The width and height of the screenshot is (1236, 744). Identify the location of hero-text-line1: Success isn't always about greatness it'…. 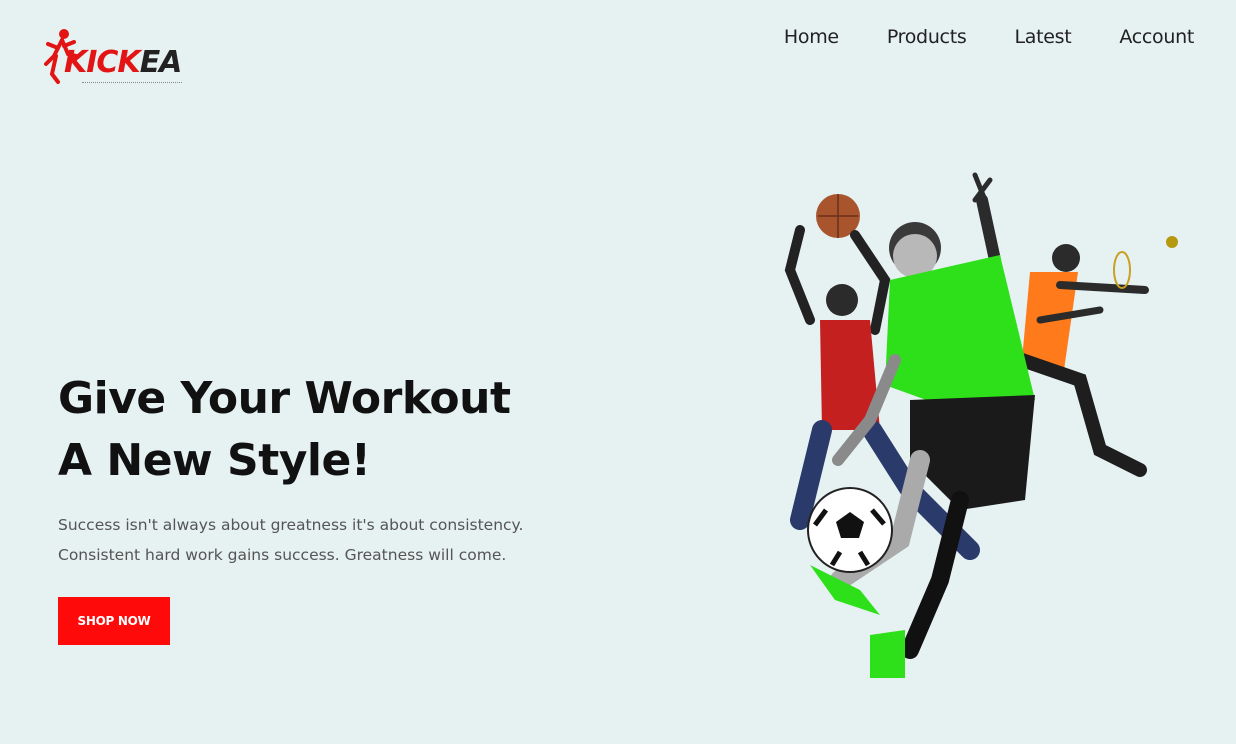
(291, 525).